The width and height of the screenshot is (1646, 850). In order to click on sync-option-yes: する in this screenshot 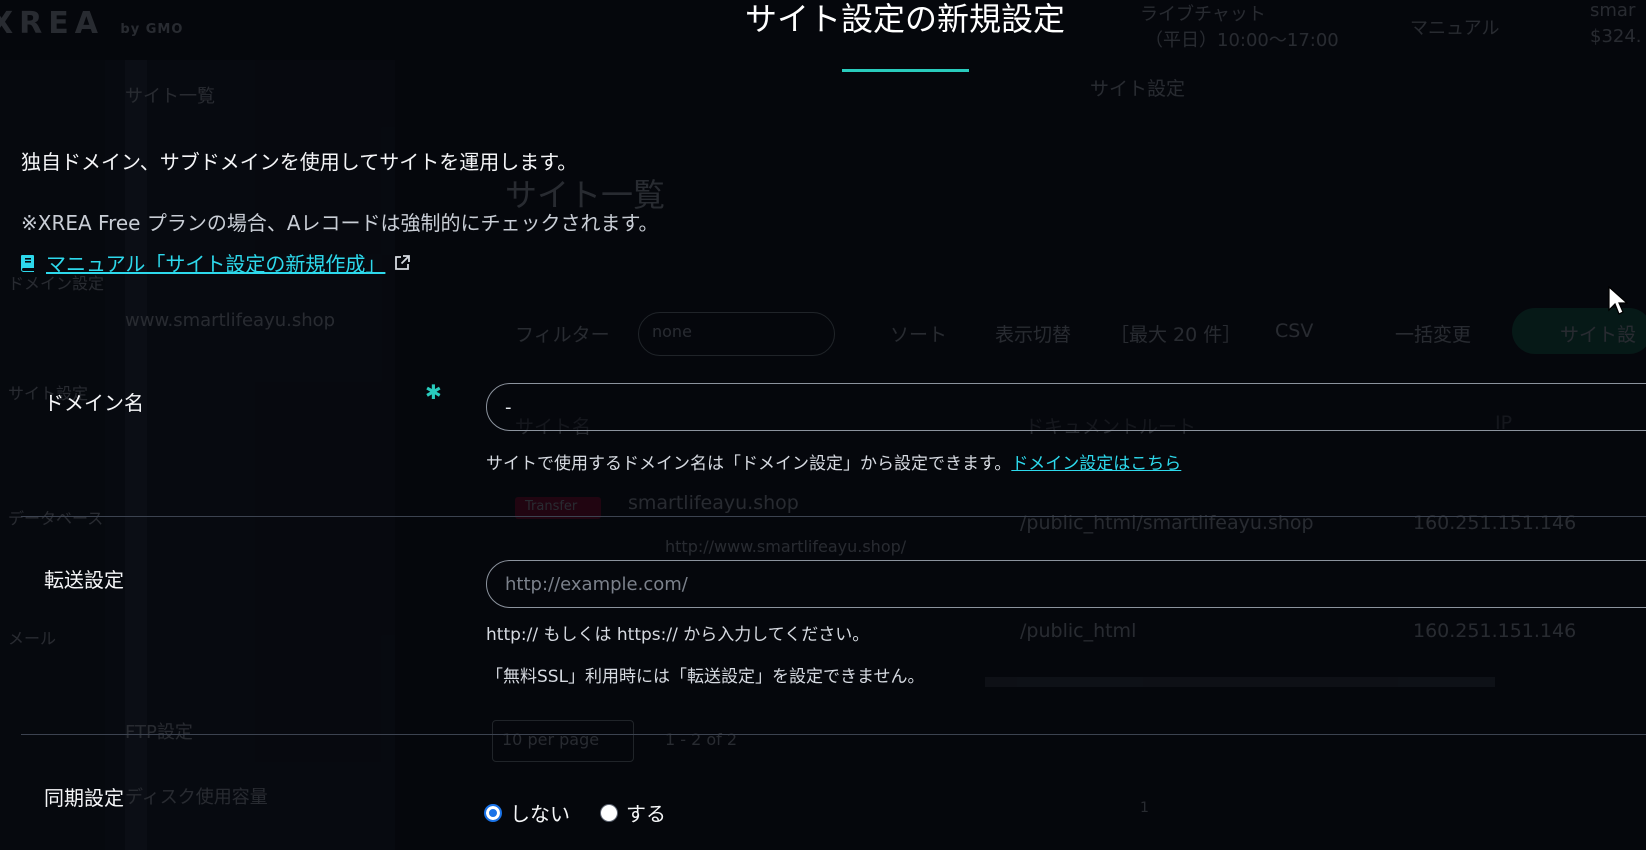, I will do `click(633, 812)`.